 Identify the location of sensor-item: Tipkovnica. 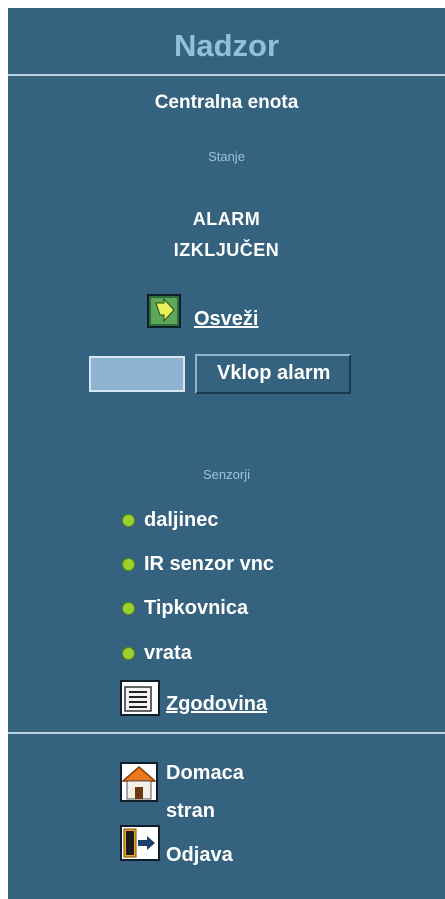
(185, 608).